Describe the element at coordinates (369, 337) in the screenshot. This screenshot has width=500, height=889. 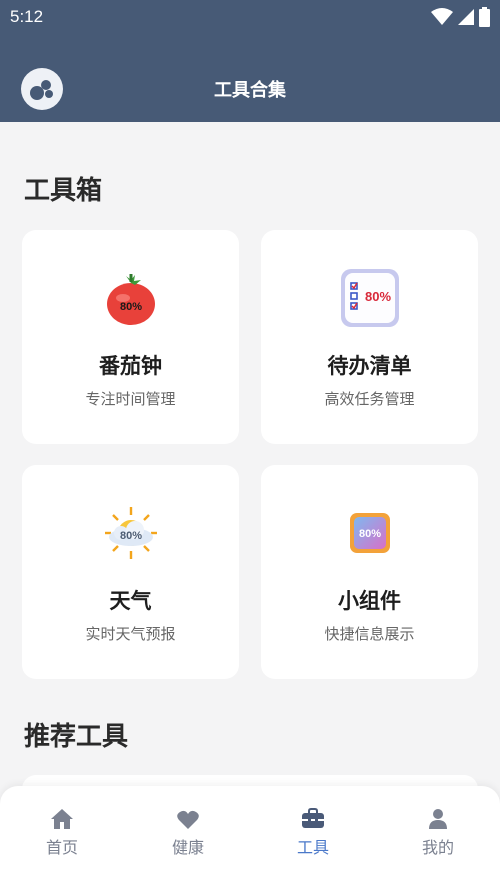
I see `tool-card-todo: 80% 待办清单 高效任务管理` at that location.